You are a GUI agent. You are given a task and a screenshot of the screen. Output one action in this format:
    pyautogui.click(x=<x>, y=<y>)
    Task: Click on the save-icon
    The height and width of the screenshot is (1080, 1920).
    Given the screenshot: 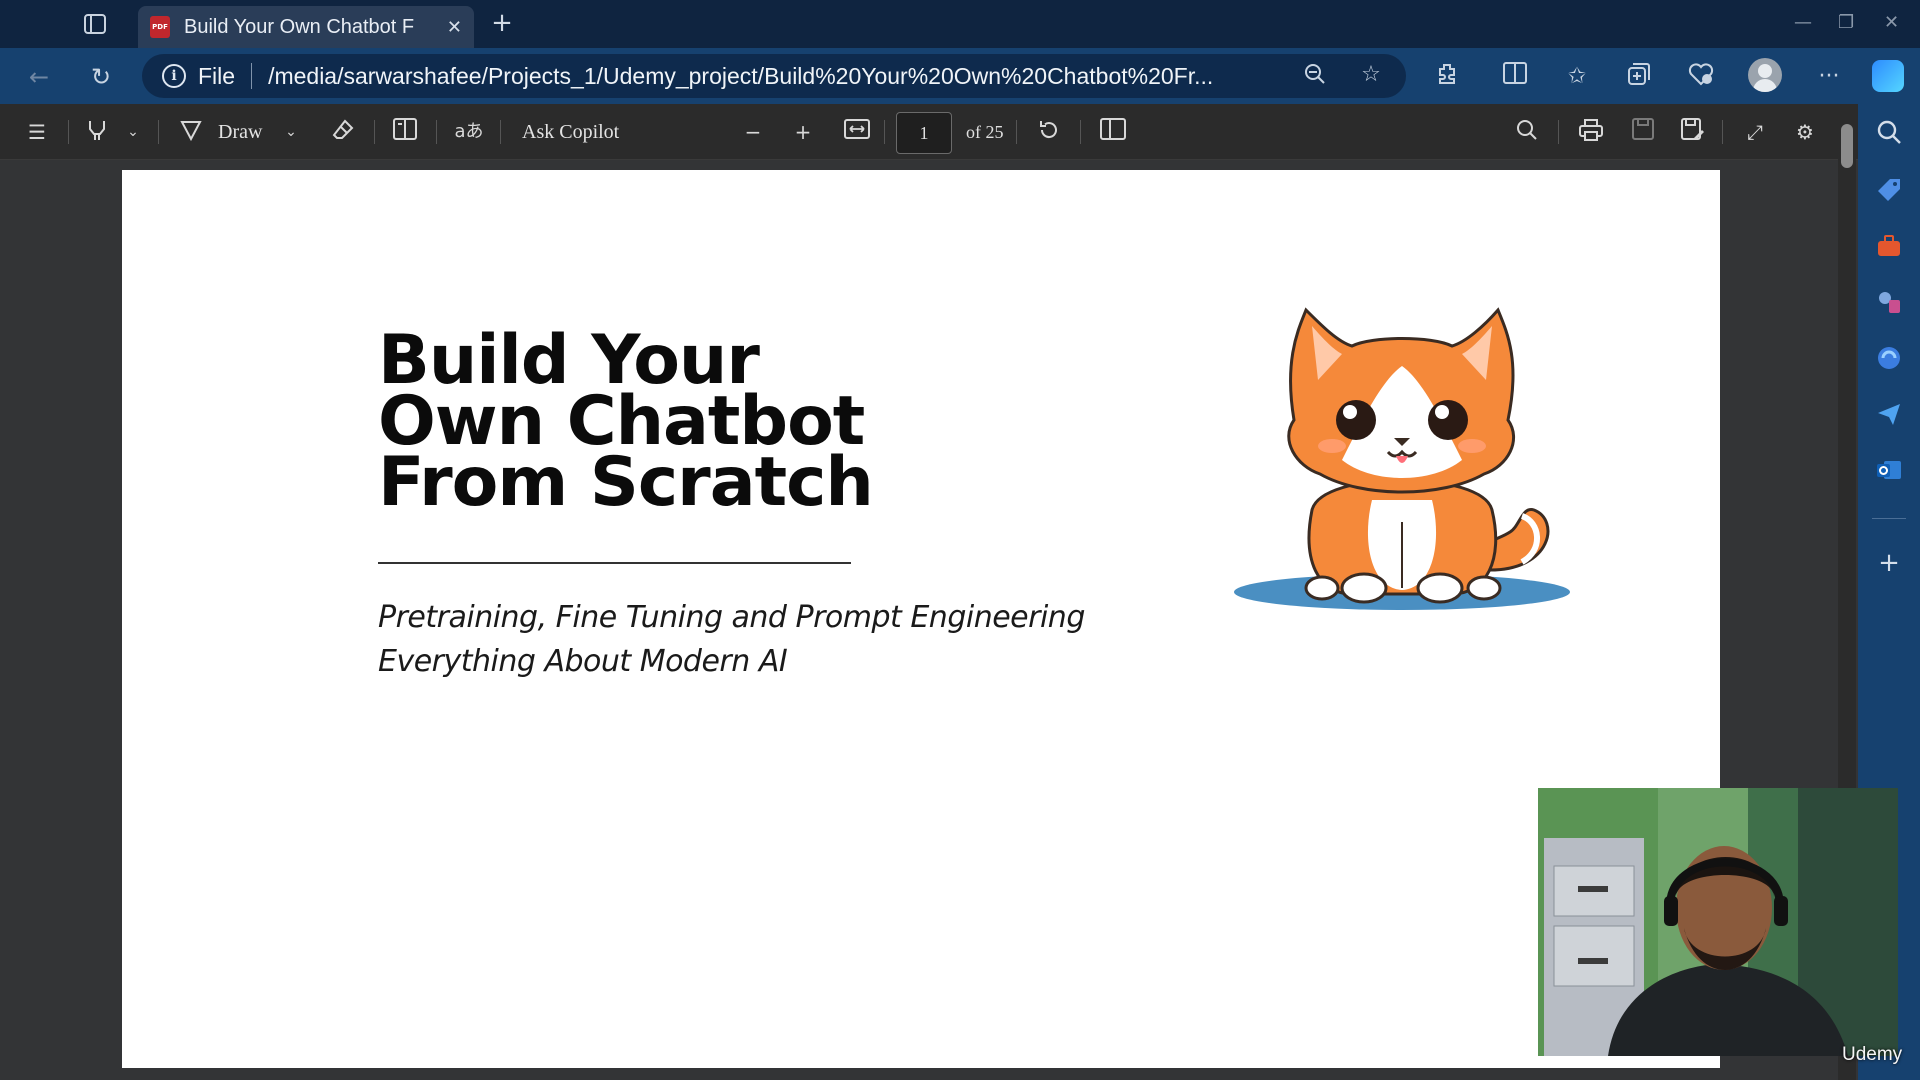 What is the action you would take?
    pyautogui.click(x=1643, y=132)
    